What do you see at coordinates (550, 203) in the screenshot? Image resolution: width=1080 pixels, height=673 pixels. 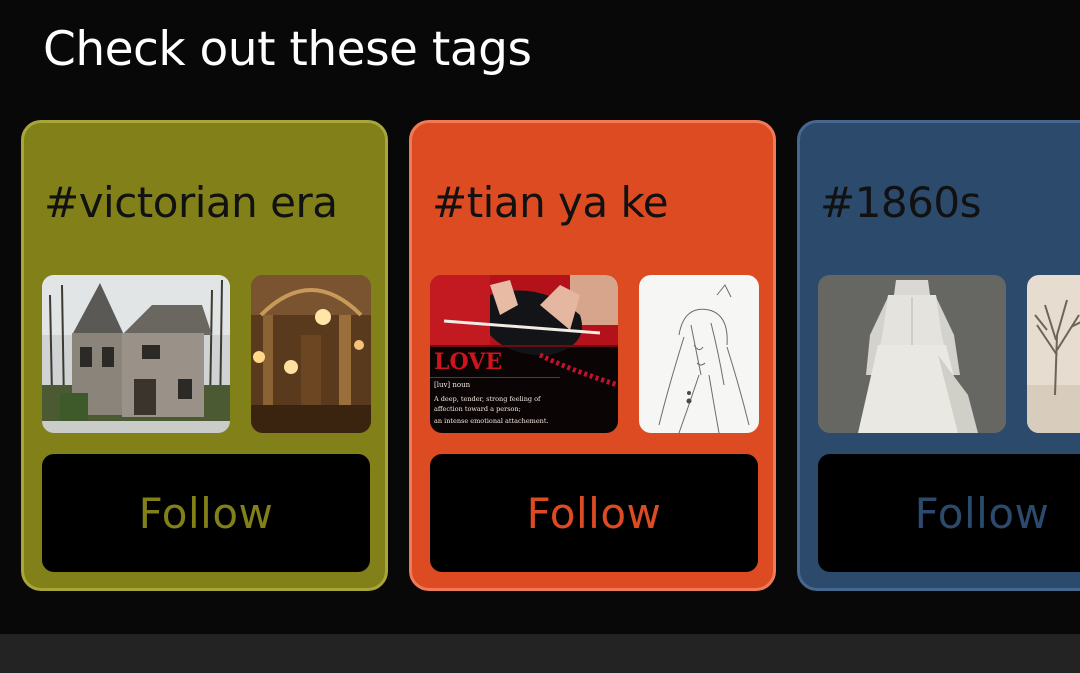 I see `tag-name: #tian ya ke` at bounding box center [550, 203].